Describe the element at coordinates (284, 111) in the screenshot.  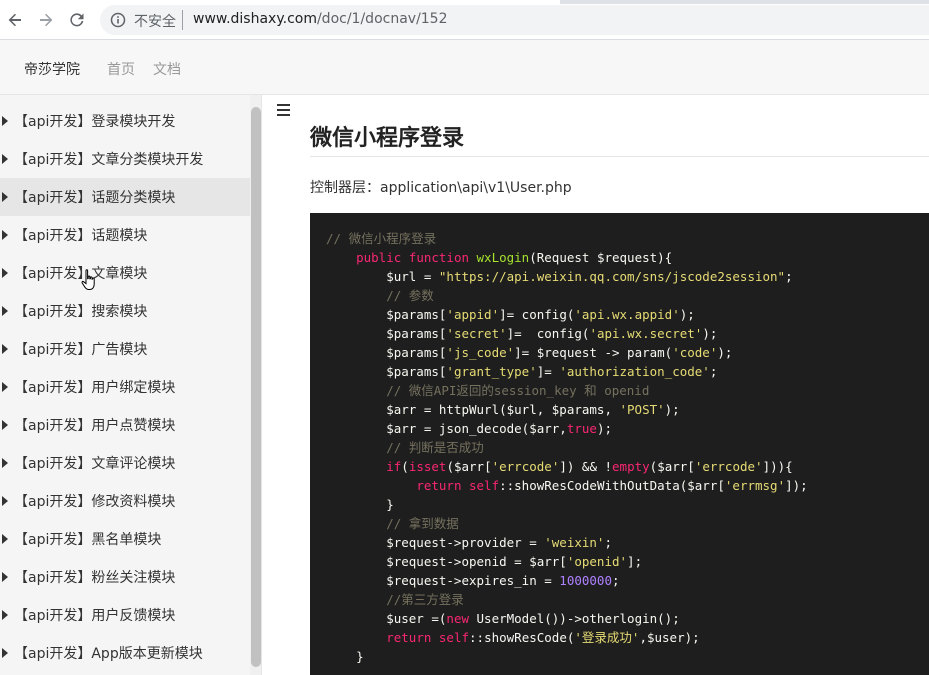
I see `menu-icon` at that location.